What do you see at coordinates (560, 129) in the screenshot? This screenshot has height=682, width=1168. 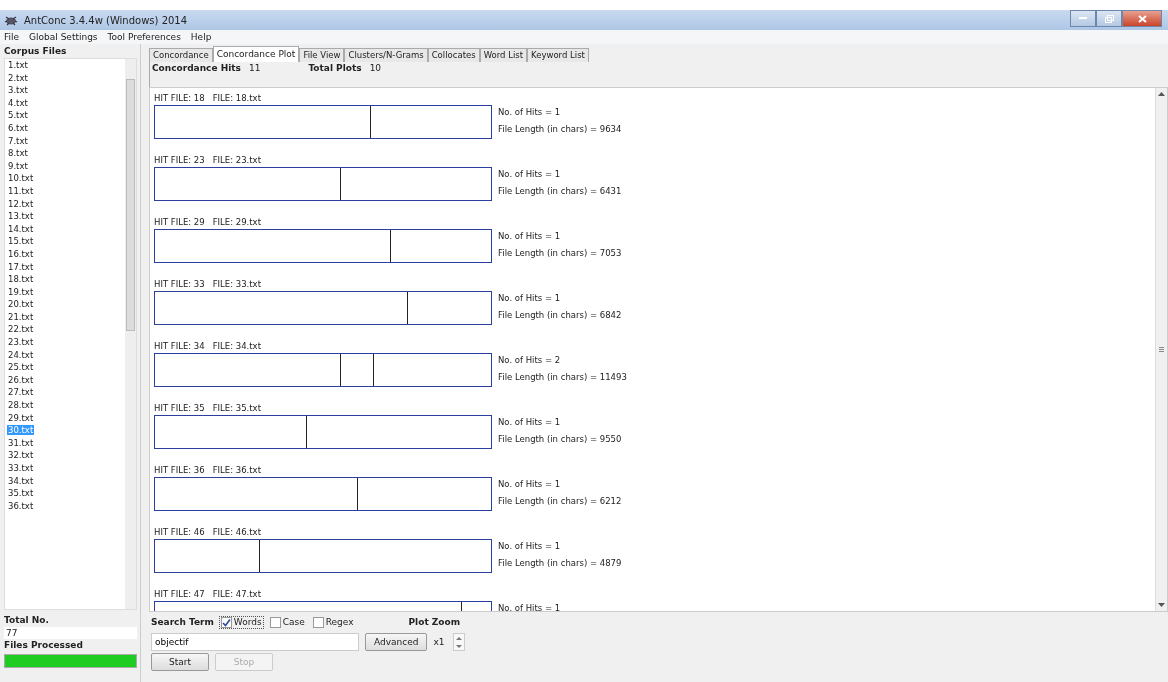 I see `file-length-text: File Length (in chars) = 9634` at bounding box center [560, 129].